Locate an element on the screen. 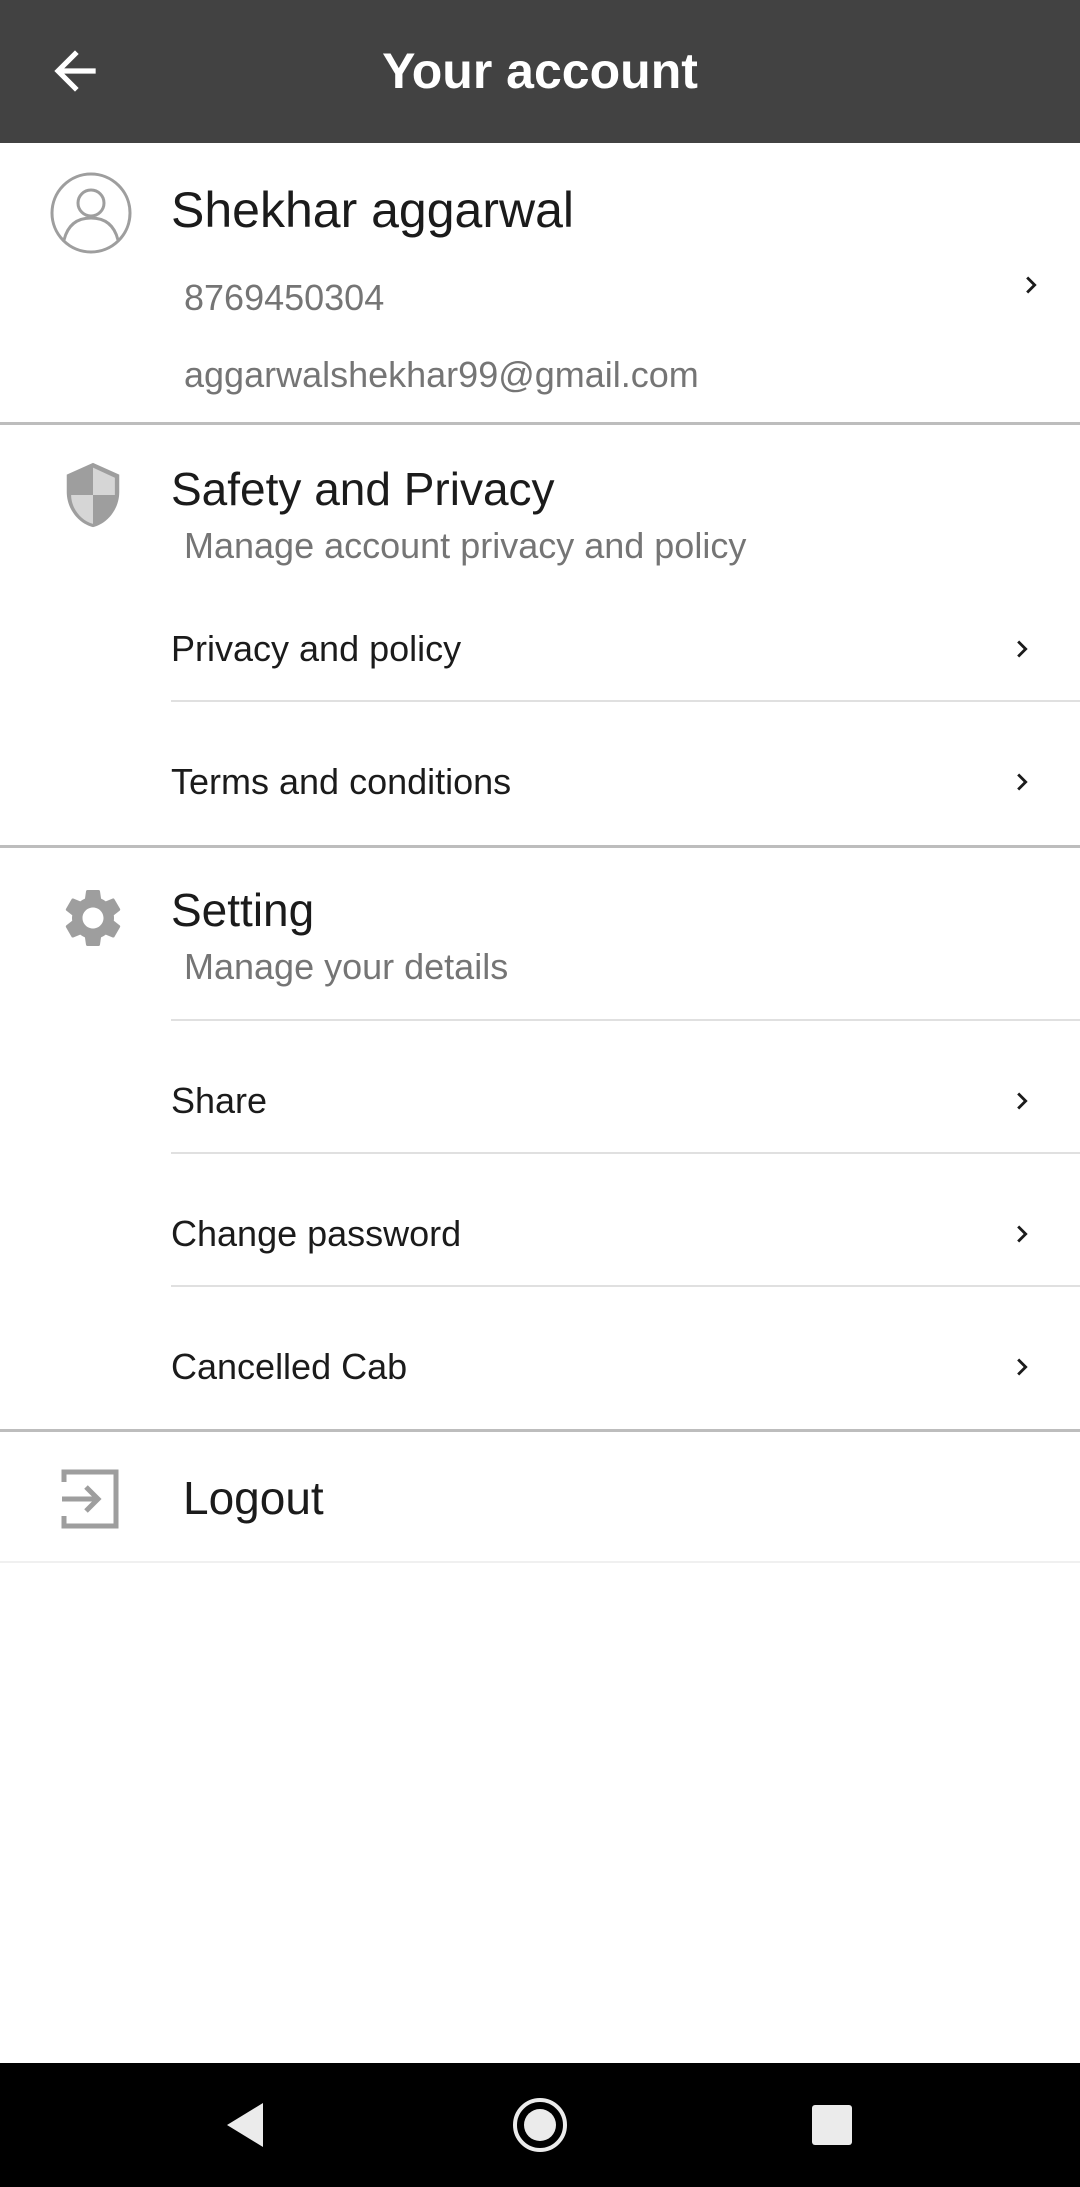  change-password-row: Change password is located at coordinates (540, 1234).